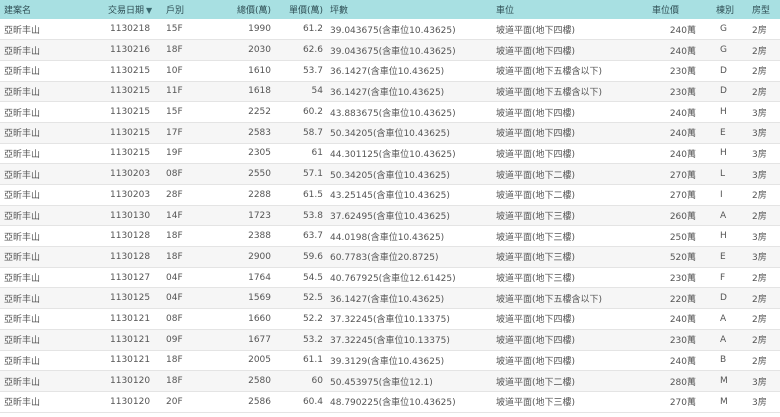 This screenshot has height=417, width=780. Describe the element at coordinates (130, 401) in the screenshot. I see `cell-trade-date: 1130120` at that location.